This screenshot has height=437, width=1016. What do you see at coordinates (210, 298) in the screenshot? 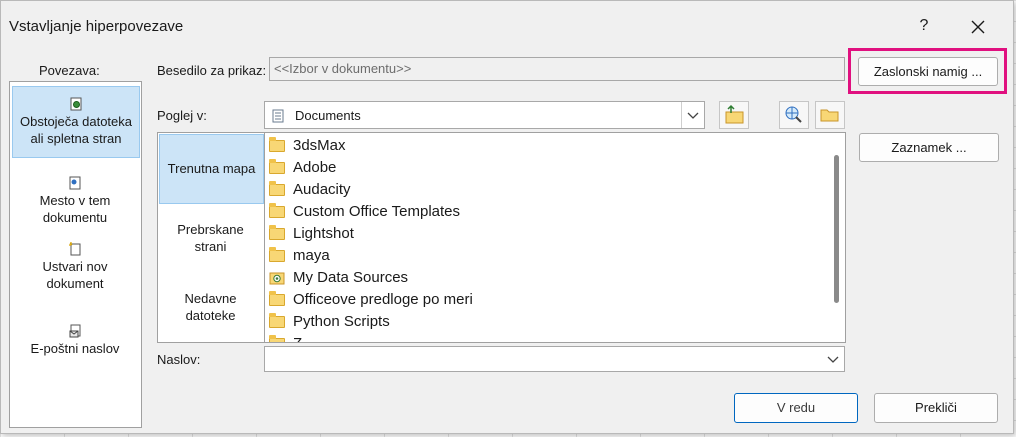
I see `place-recent-line1: Nedavne` at bounding box center [210, 298].